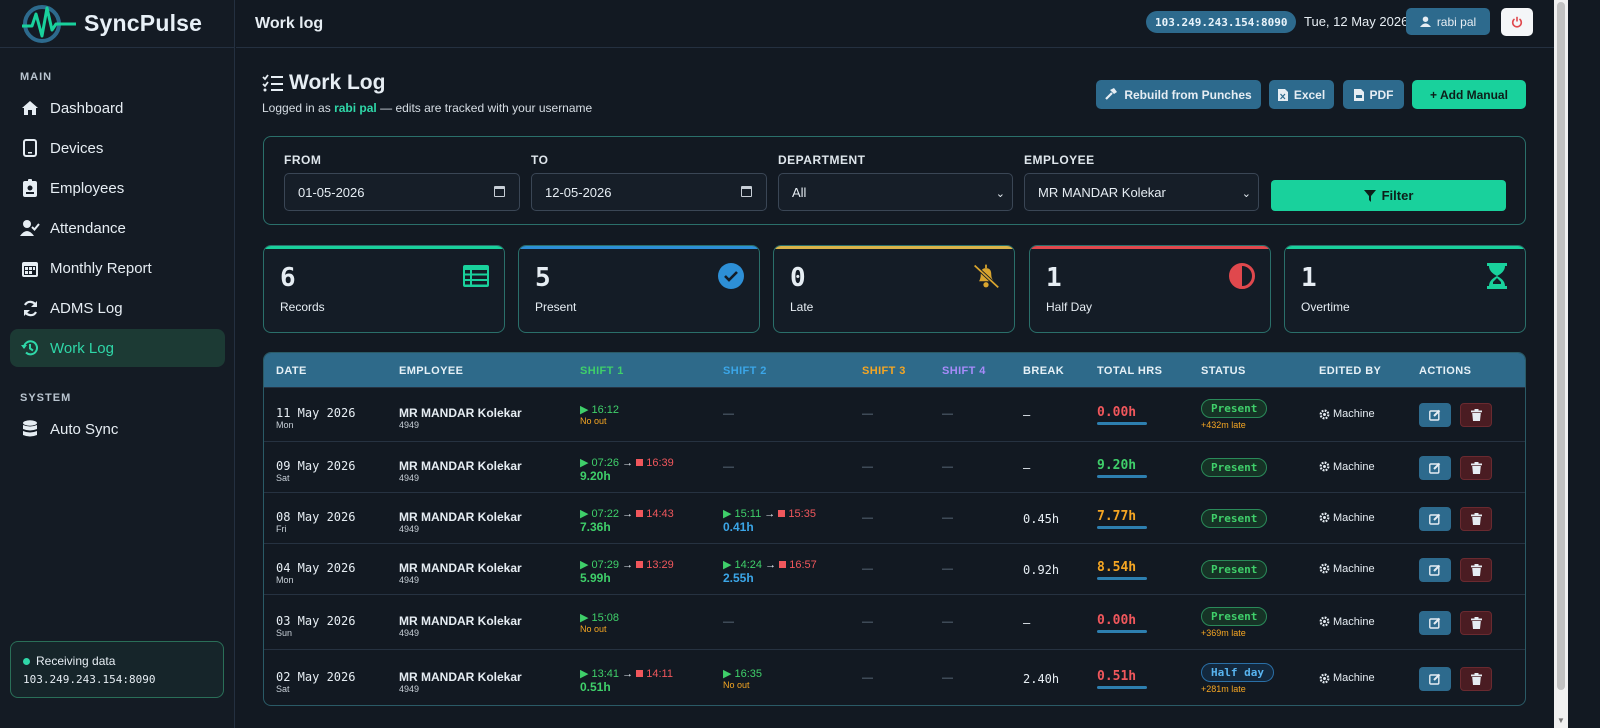  What do you see at coordinates (1350, 371) in the screenshot?
I see `header-edited-by: EDITED BY` at bounding box center [1350, 371].